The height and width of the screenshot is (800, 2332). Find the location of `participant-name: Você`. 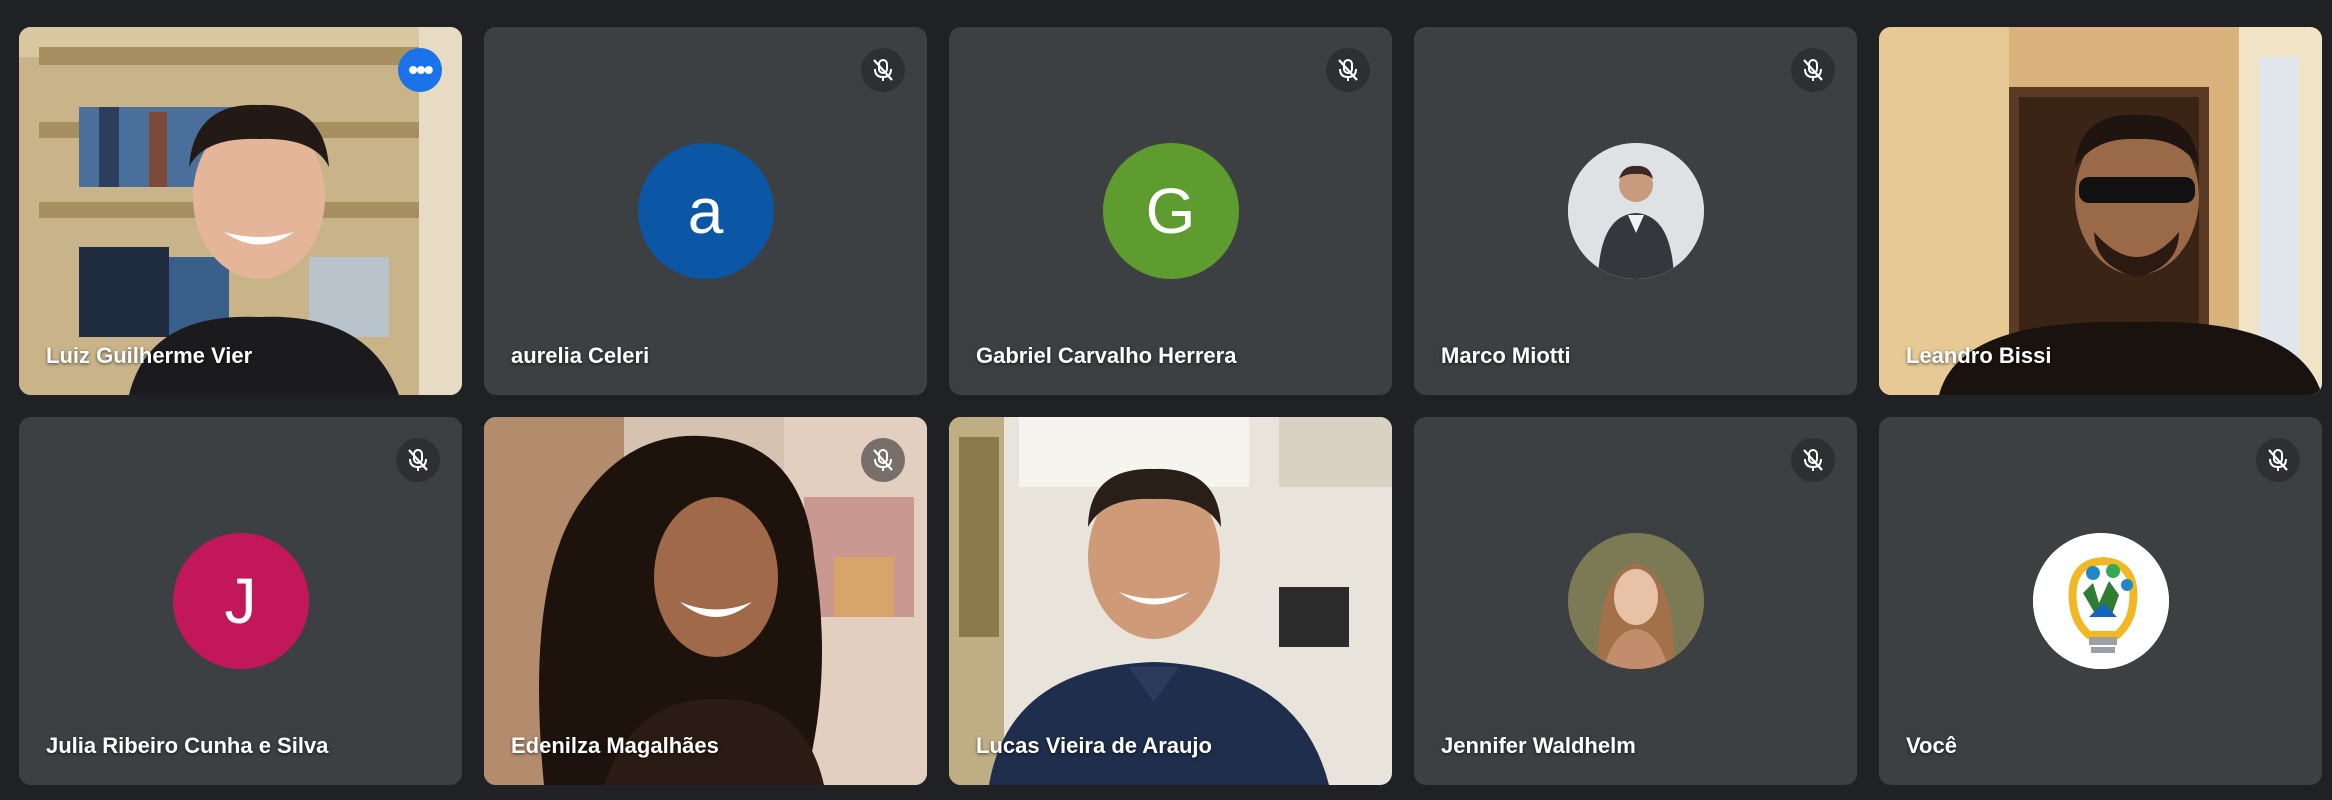

participant-name: Você is located at coordinates (1931, 745).